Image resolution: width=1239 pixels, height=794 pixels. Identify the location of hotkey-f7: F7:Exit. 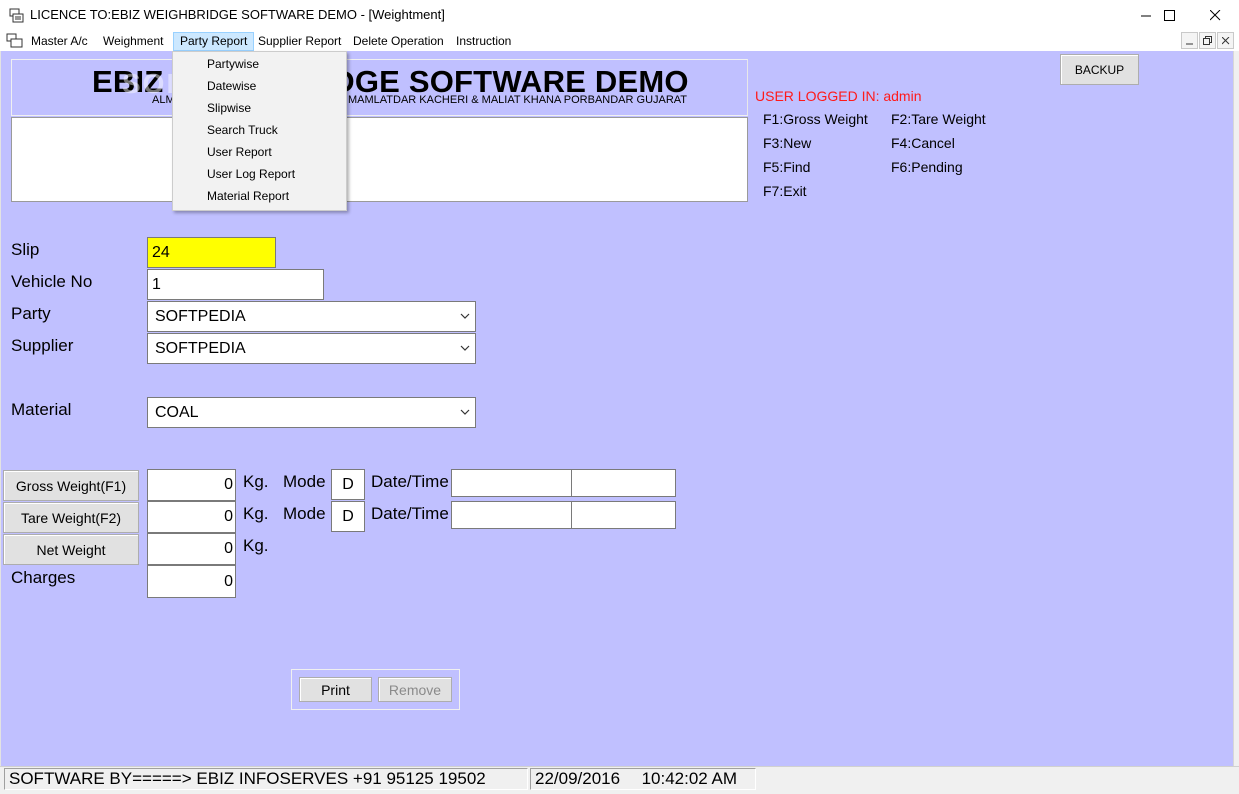
(785, 191).